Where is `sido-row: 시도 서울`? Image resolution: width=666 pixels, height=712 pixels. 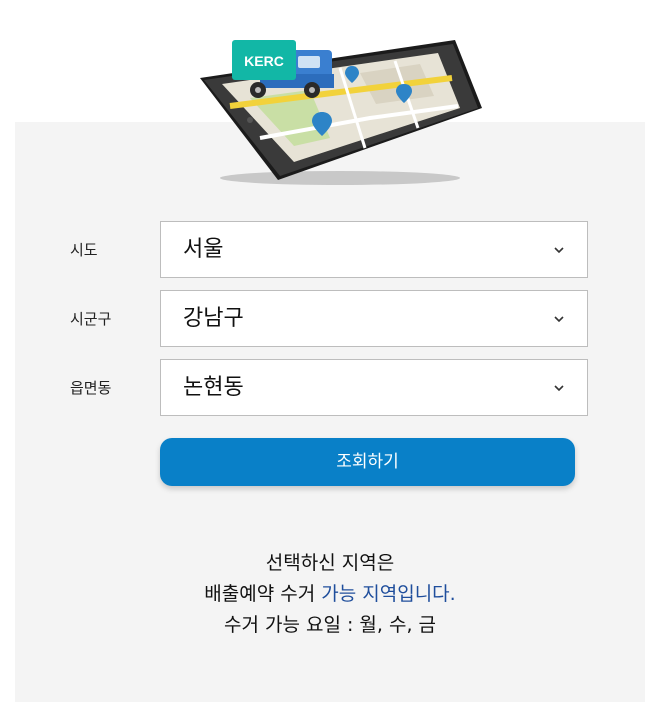
sido-row: 시도 서울 is located at coordinates (333, 251).